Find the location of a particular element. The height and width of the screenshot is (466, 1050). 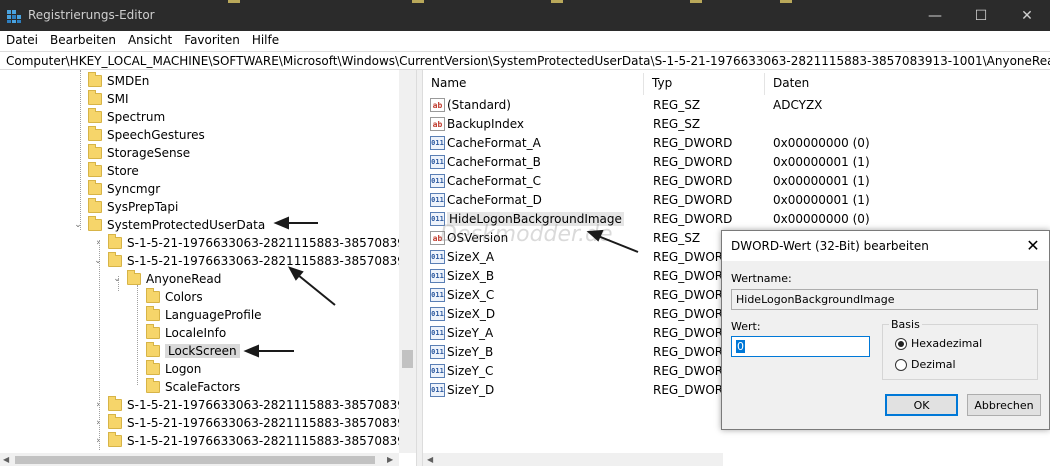

tree-item-label: LocaleInfo is located at coordinates (196, 333).